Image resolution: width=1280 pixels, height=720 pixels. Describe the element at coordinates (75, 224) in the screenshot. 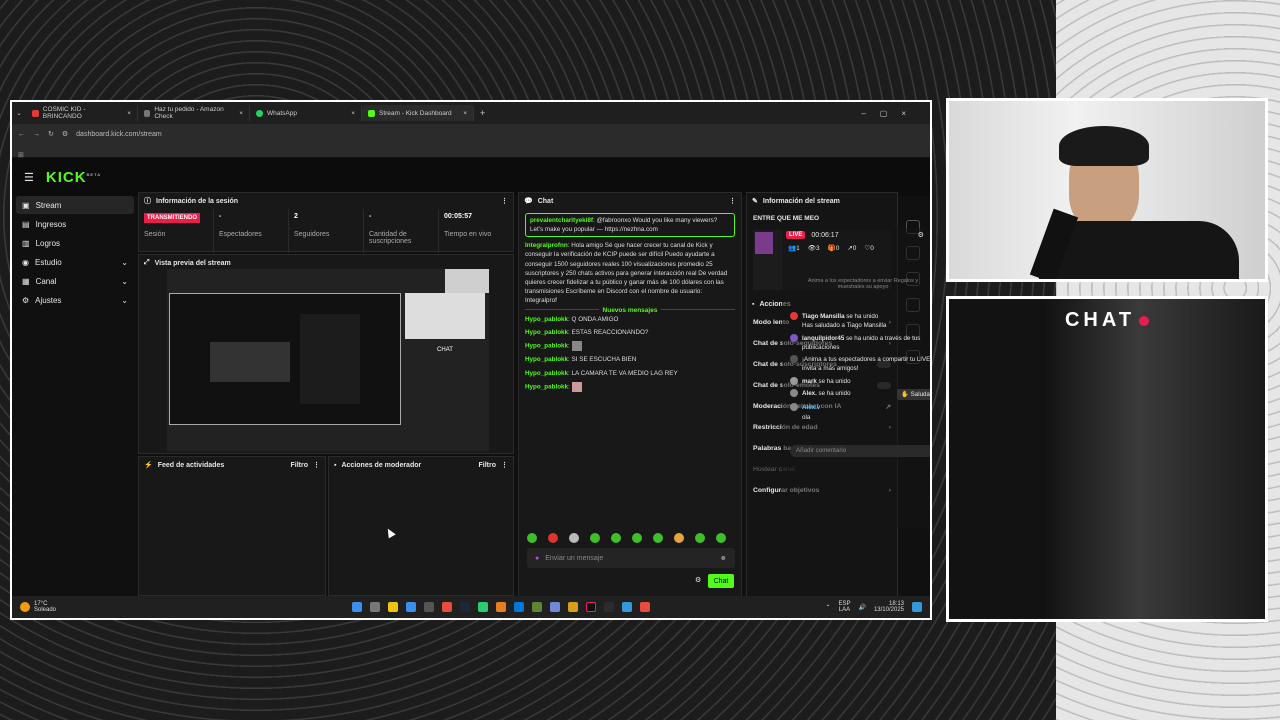

I see `sidebar-item-ingresos: ▤ Ingresos` at that location.